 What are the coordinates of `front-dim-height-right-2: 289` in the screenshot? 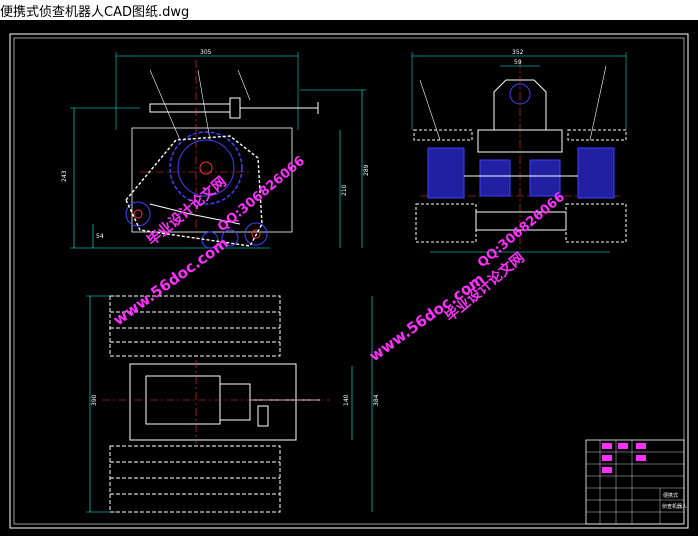 It's located at (366, 170).